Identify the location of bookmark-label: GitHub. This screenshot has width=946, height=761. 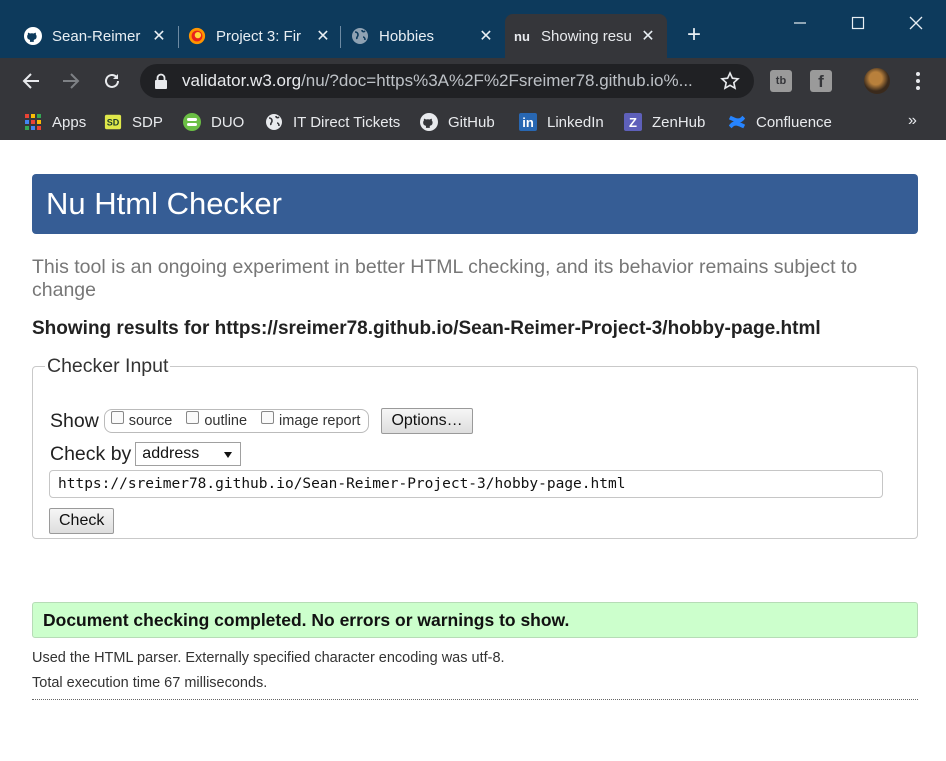
(471, 122).